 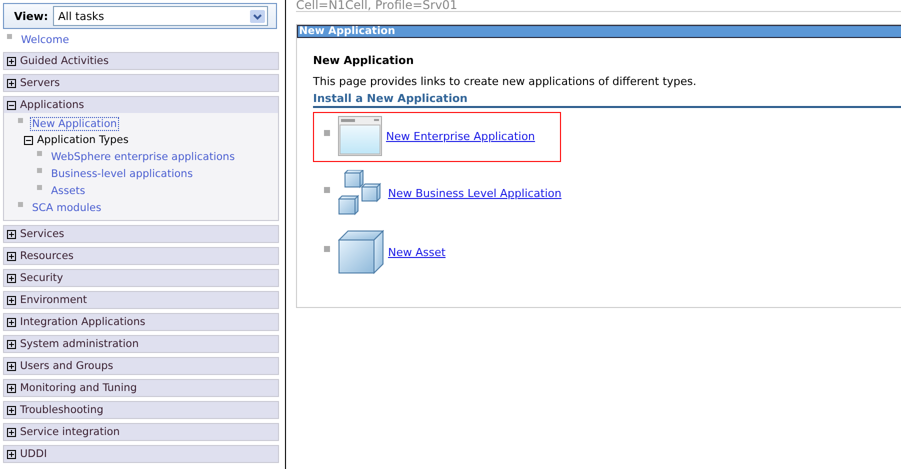 What do you see at coordinates (67, 207) in the screenshot?
I see `nav-link: SCA modules` at bounding box center [67, 207].